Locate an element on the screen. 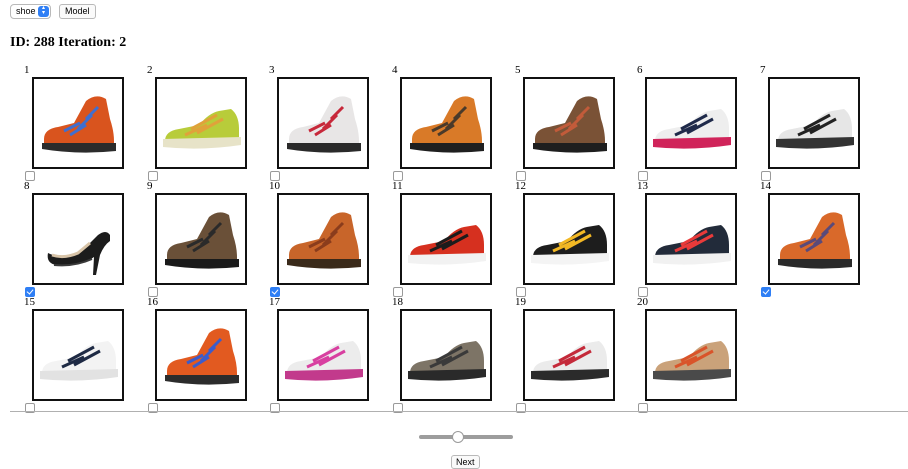 Image resolution: width=908 pixels, height=469 pixels. grid-item: 17 is located at coordinates (324, 354).